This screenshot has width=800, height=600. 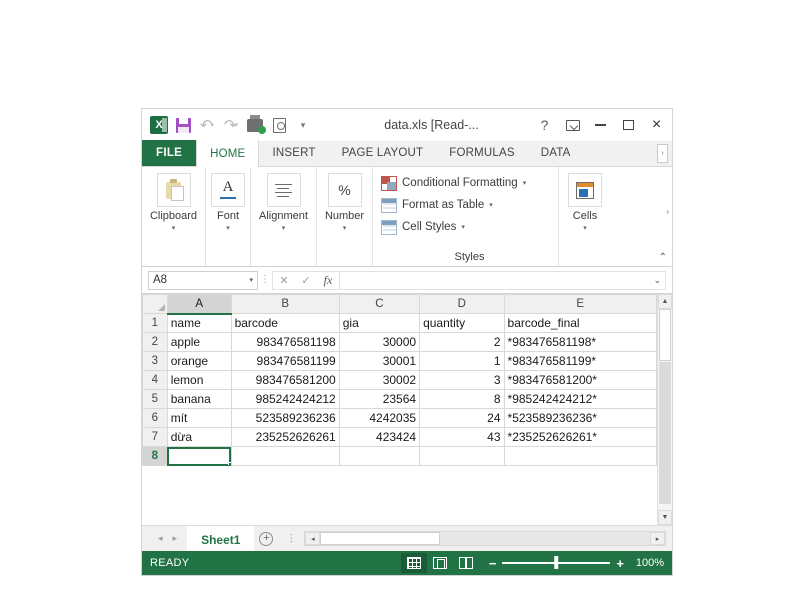 What do you see at coordinates (665, 335) in the screenshot?
I see `vertical-scroll-thumb` at bounding box center [665, 335].